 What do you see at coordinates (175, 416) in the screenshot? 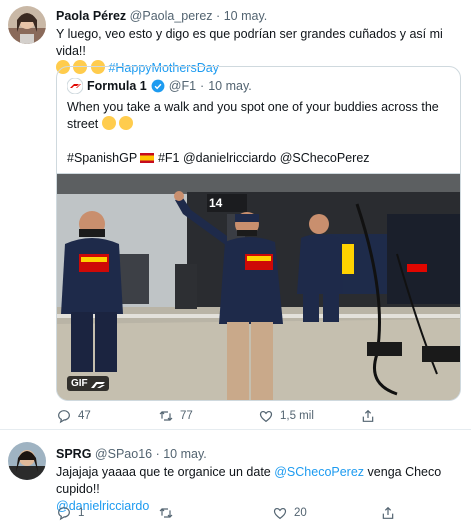
I see `retweet-button: 77` at bounding box center [175, 416].